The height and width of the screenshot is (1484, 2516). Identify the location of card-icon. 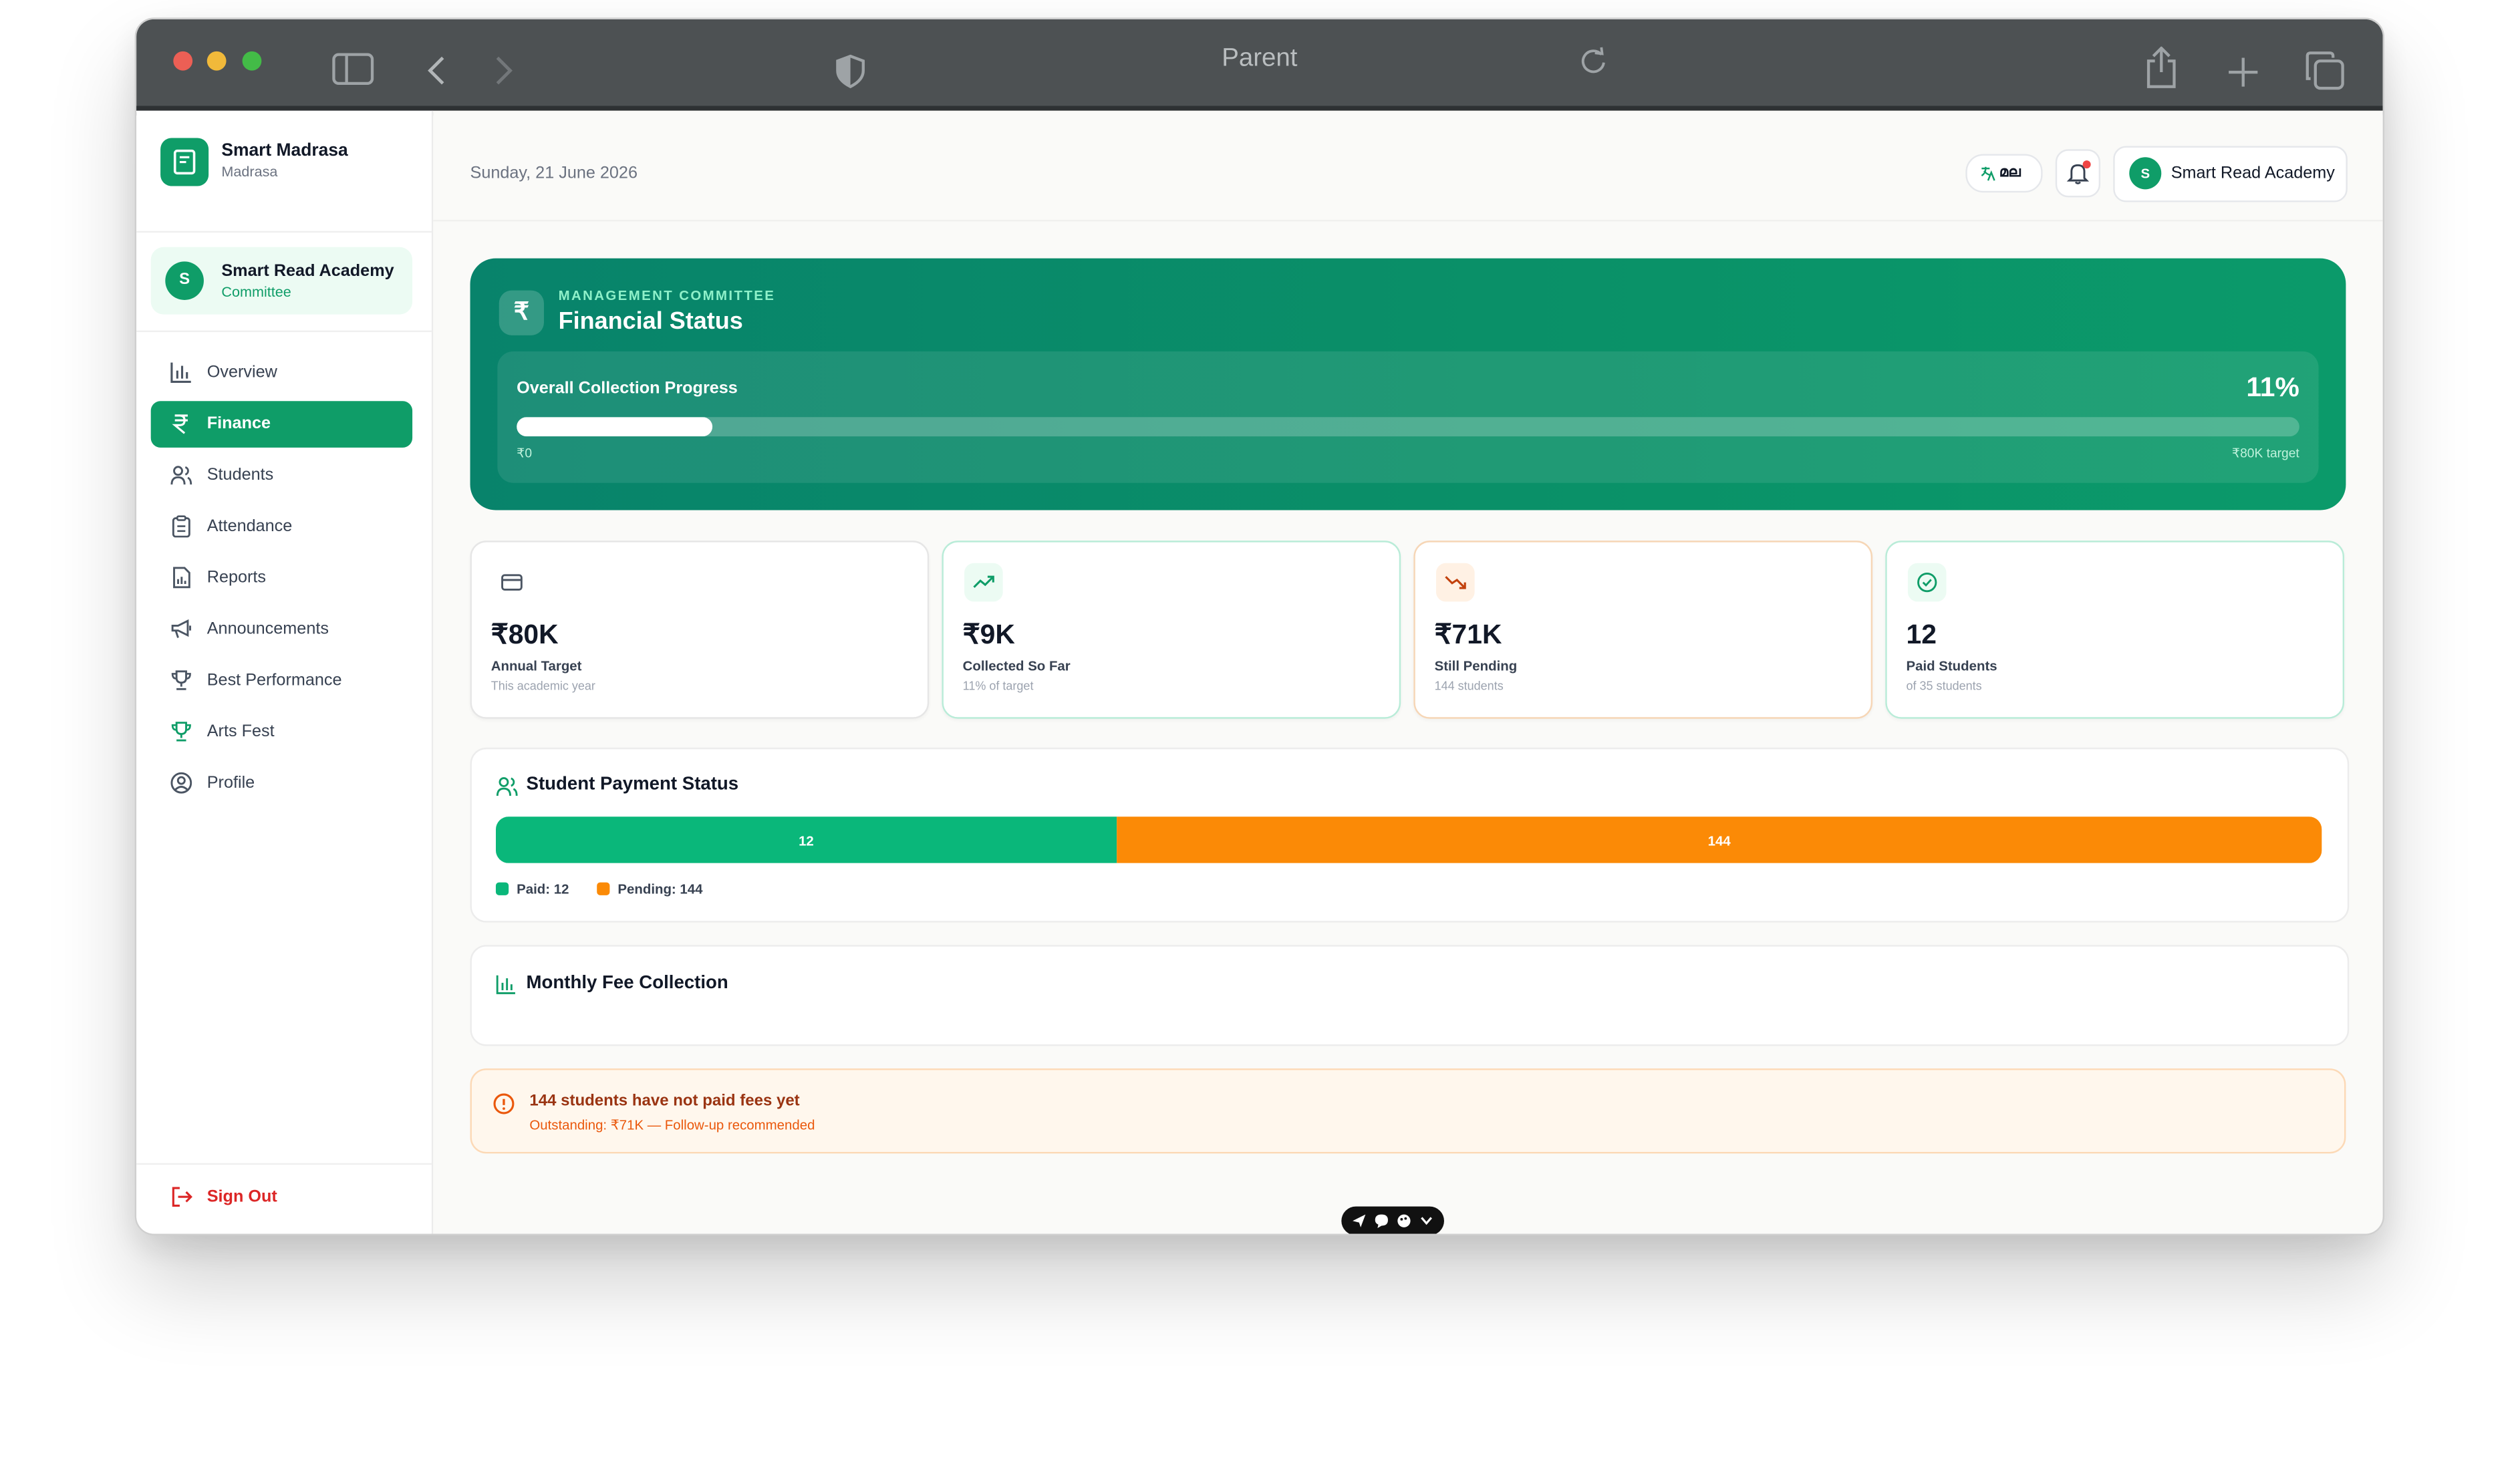
(512, 582).